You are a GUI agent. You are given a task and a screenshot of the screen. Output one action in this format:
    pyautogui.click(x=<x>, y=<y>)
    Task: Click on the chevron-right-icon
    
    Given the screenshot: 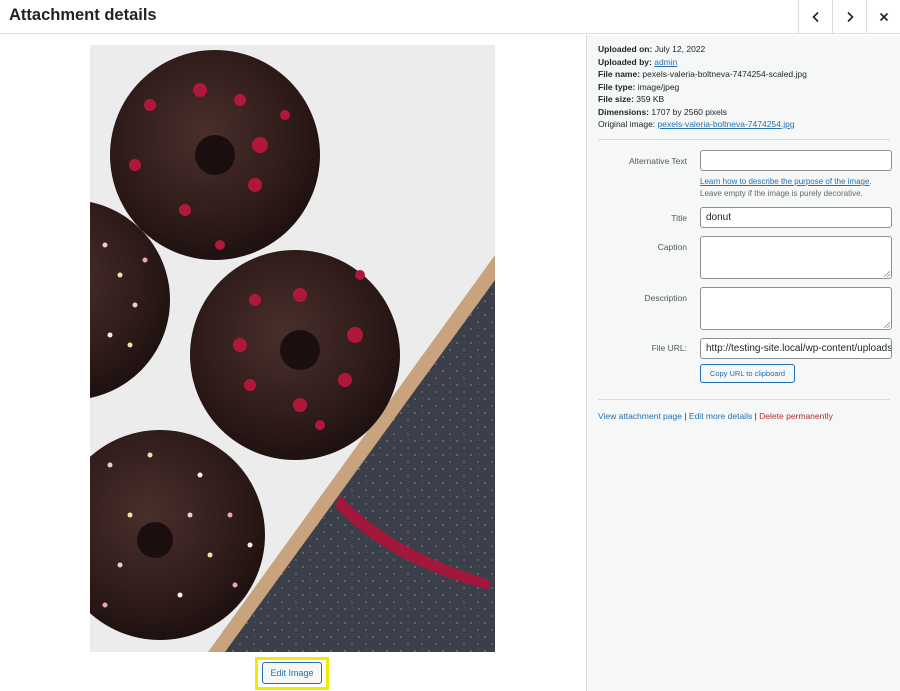 What is the action you would take?
    pyautogui.click(x=850, y=16)
    